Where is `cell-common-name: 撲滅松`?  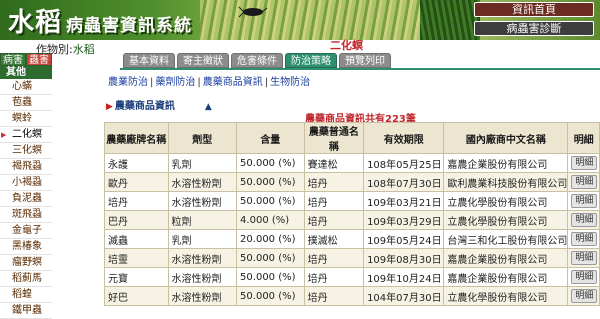 cell-common-name: 撲滅松 is located at coordinates (334, 239).